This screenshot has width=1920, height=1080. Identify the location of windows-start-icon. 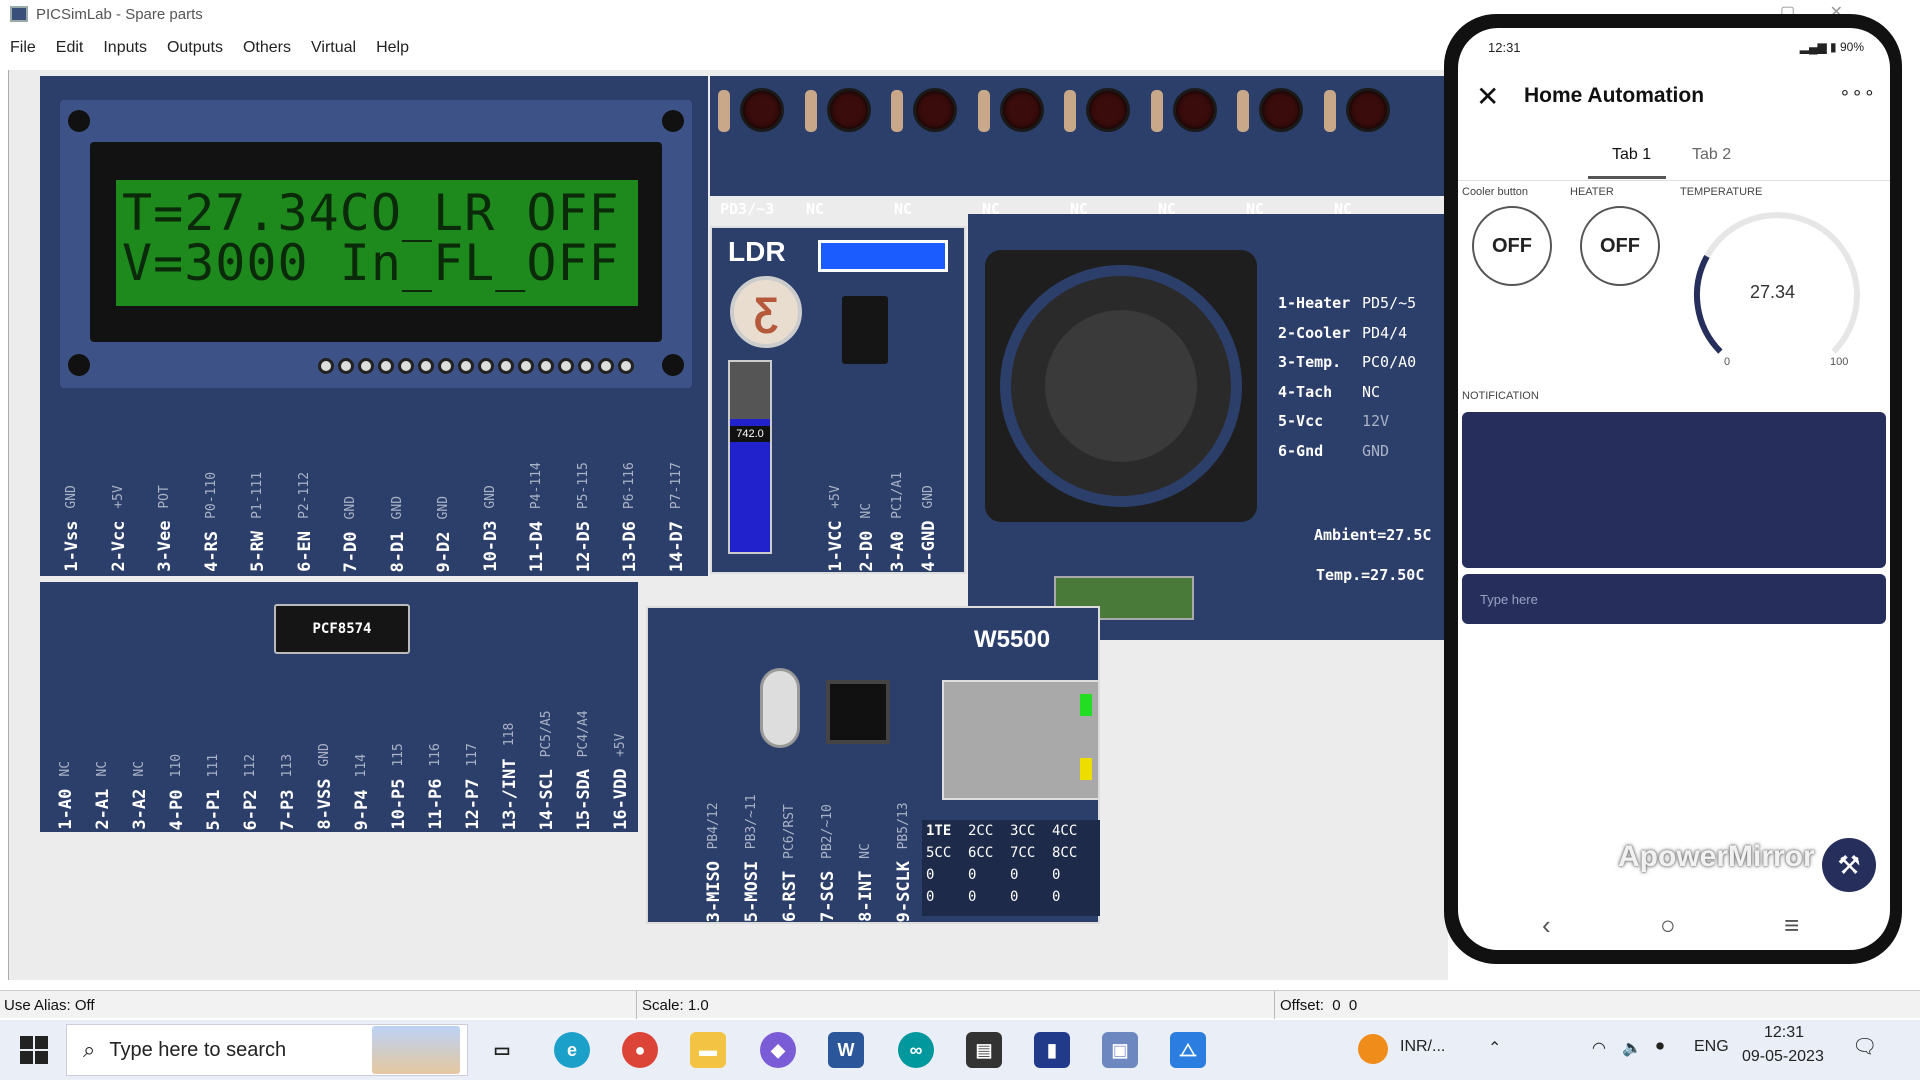
(34, 1050).